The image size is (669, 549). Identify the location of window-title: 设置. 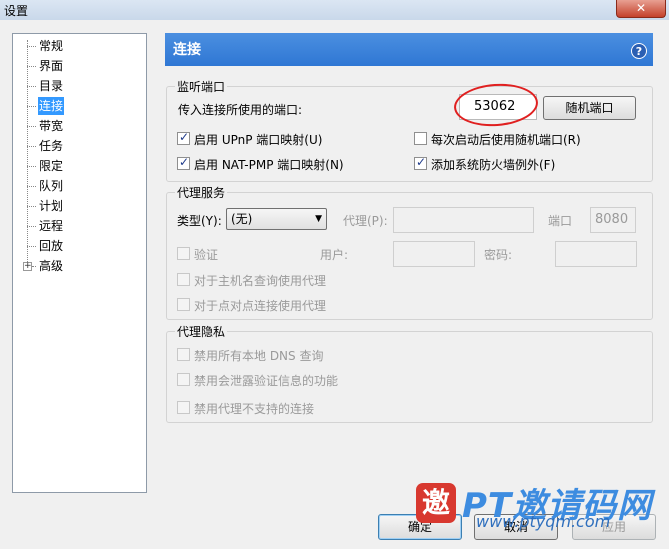
(16, 11).